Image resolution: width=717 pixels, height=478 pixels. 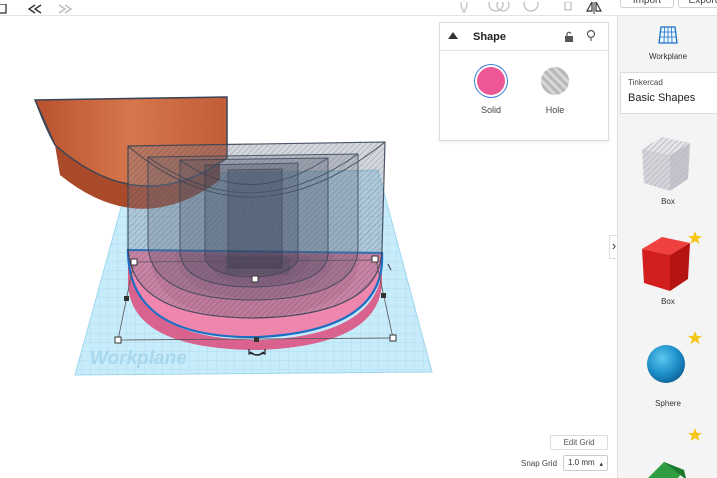 I want to click on library-name: Basic Shapes, so click(x=662, y=98).